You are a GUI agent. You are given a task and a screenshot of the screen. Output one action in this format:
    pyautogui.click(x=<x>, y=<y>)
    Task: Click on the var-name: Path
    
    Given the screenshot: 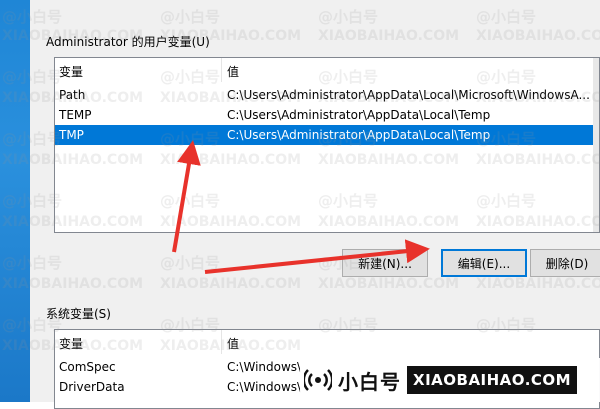 What is the action you would take?
    pyautogui.click(x=72, y=95)
    